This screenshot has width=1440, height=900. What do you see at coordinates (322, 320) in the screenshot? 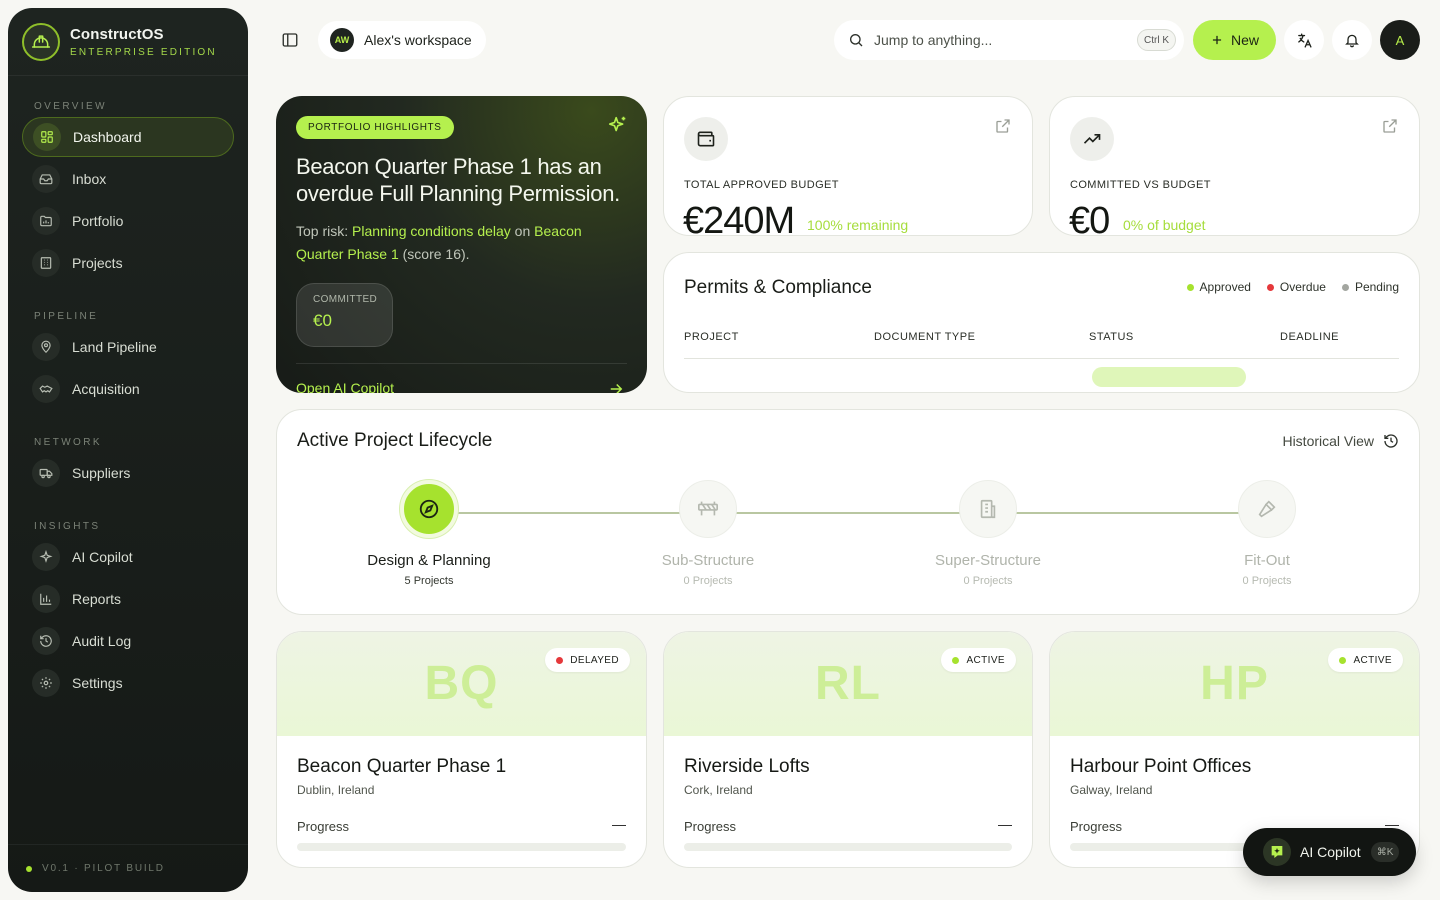
I see `committed-value: €0` at bounding box center [322, 320].